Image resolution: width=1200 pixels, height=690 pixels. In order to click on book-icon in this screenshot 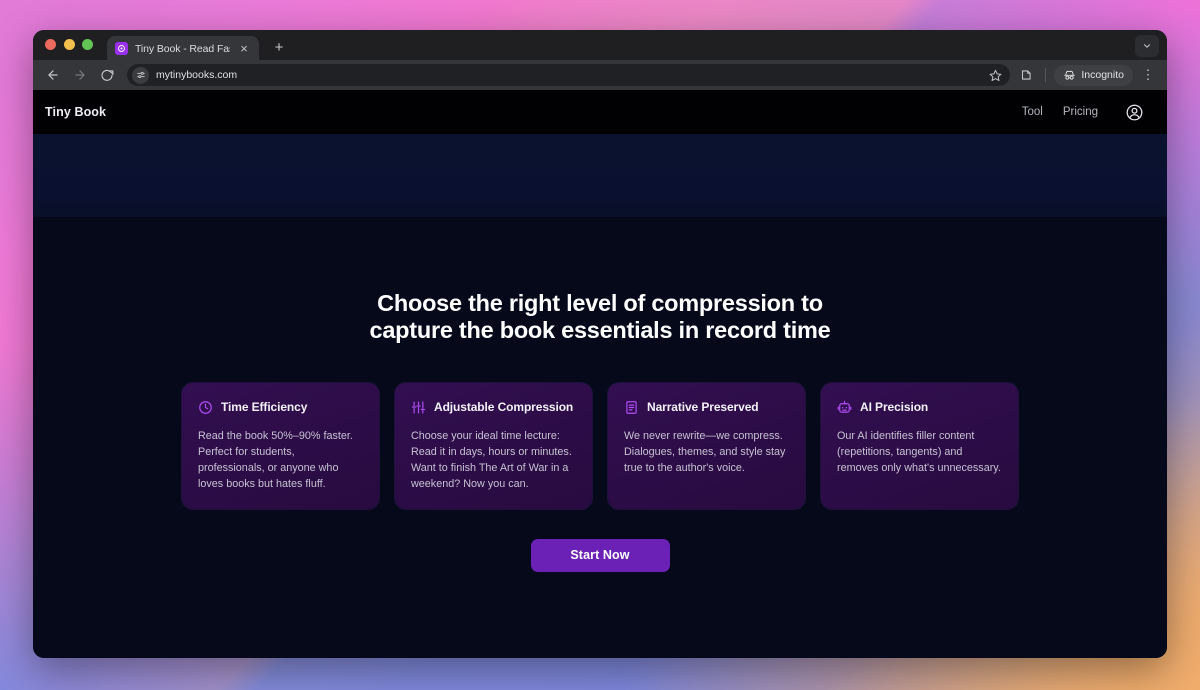, I will do `click(631, 407)`.